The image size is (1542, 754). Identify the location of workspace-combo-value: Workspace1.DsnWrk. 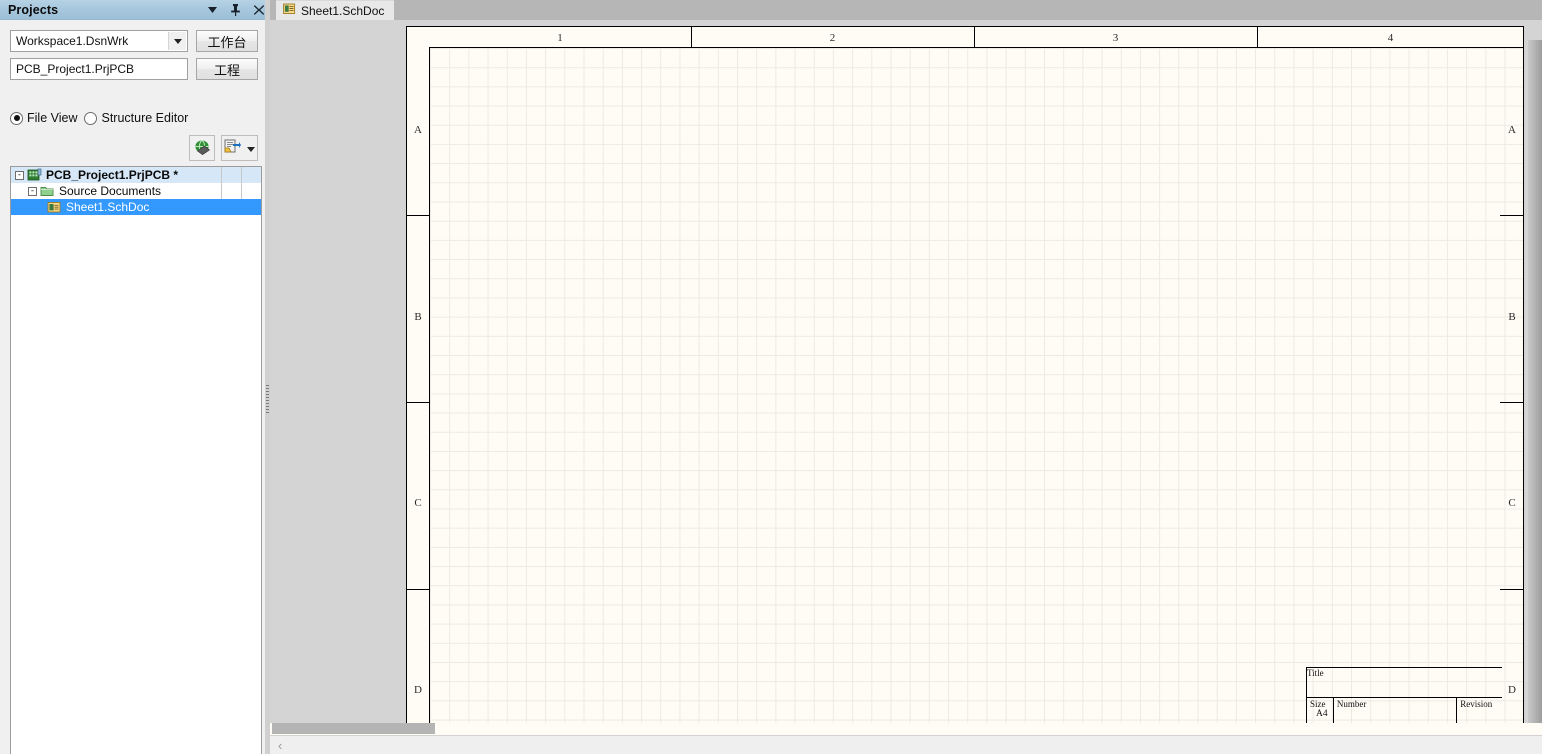
(72, 41).